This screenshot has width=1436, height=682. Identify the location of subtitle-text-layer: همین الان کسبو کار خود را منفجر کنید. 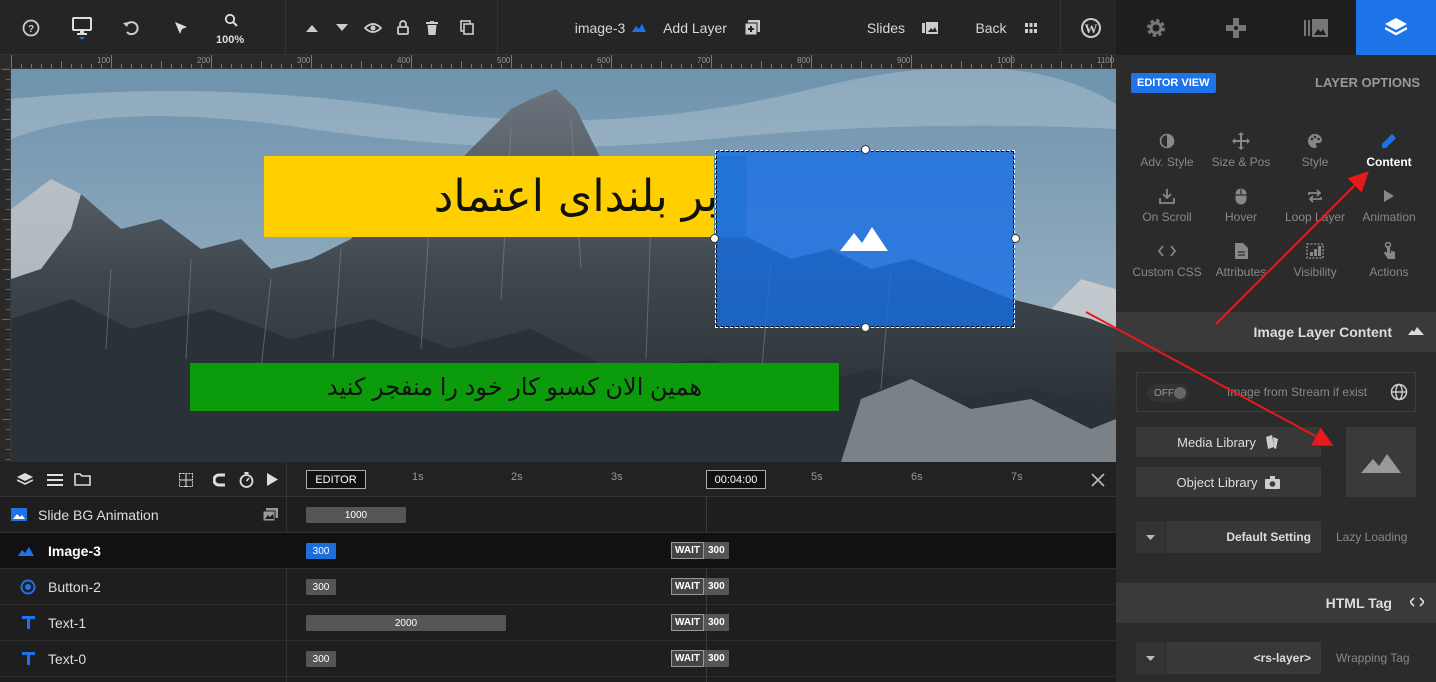
(514, 387).